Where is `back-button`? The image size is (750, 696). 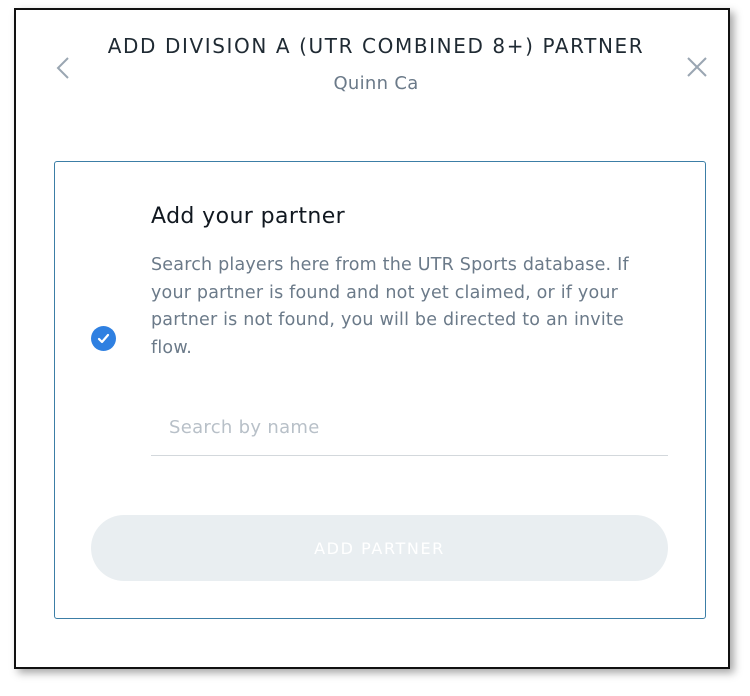 back-button is located at coordinates (65, 69).